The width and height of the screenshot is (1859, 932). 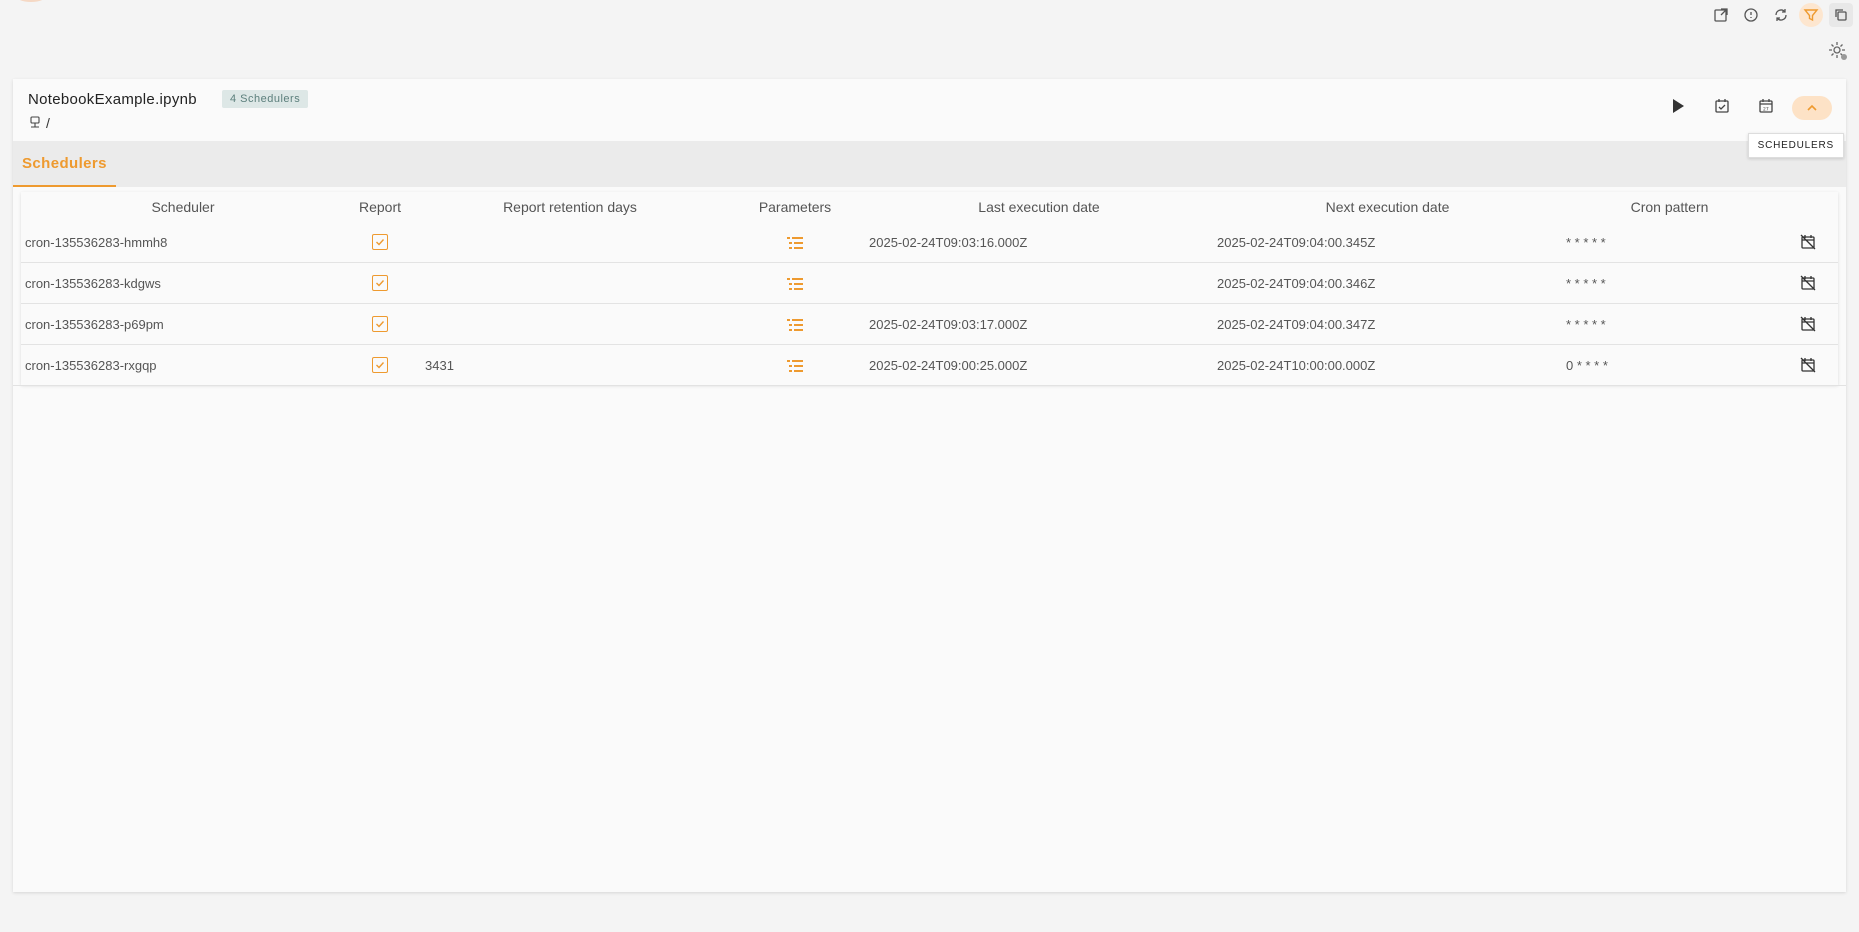 What do you see at coordinates (265, 99) in the screenshot?
I see `schedulers-count-badge: 4 Schedulers` at bounding box center [265, 99].